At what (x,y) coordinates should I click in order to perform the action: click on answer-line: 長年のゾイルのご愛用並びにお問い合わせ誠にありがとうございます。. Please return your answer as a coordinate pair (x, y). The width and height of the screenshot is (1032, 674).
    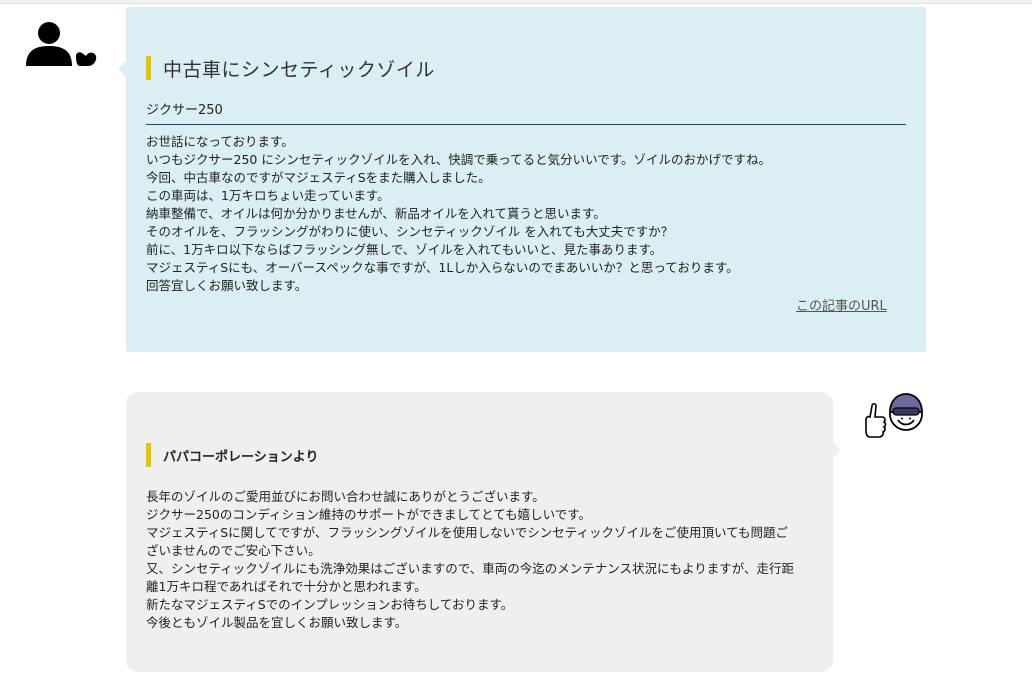
    Looking at the image, I should click on (345, 496).